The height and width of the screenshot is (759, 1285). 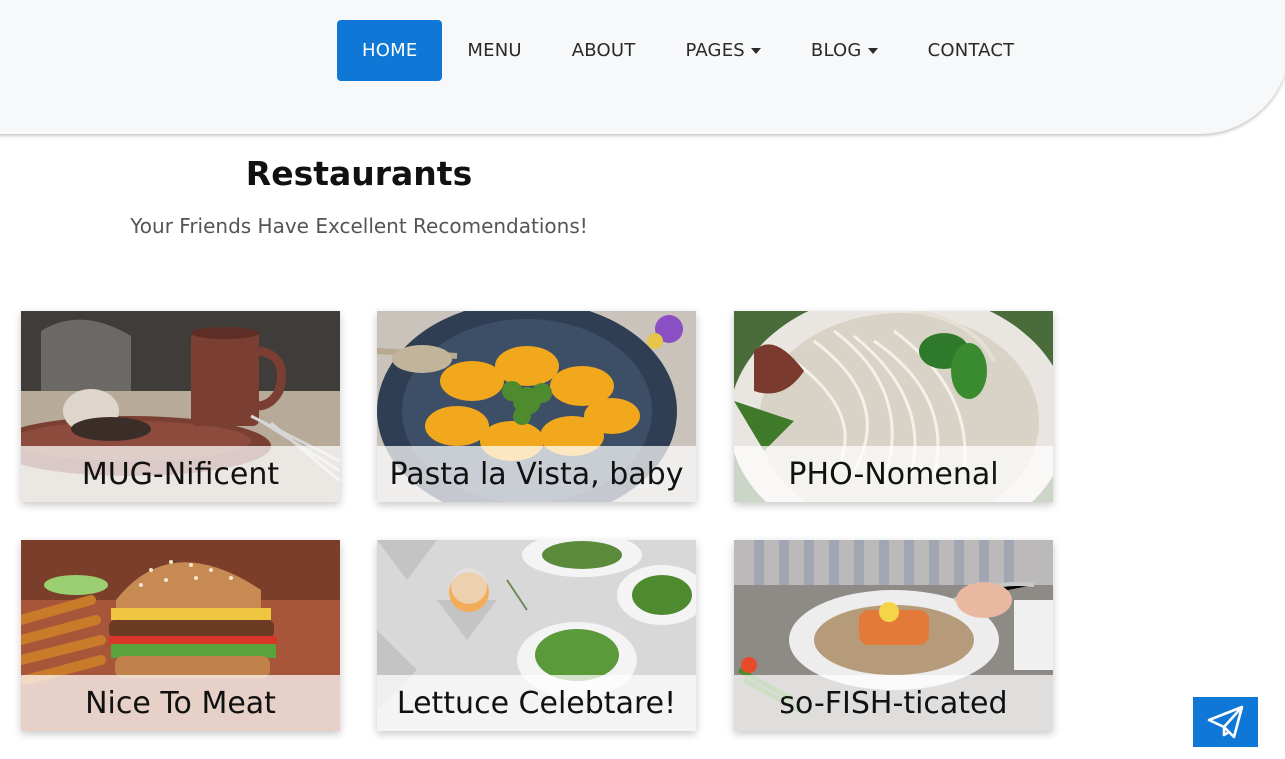 What do you see at coordinates (893, 703) in the screenshot?
I see `card-caption: so-FISH-ticated` at bounding box center [893, 703].